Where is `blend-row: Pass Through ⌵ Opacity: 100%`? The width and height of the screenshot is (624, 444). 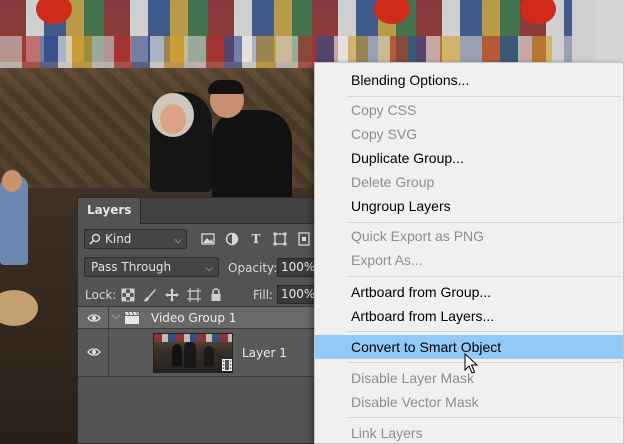 blend-row: Pass Through ⌵ Opacity: 100% is located at coordinates (207, 267).